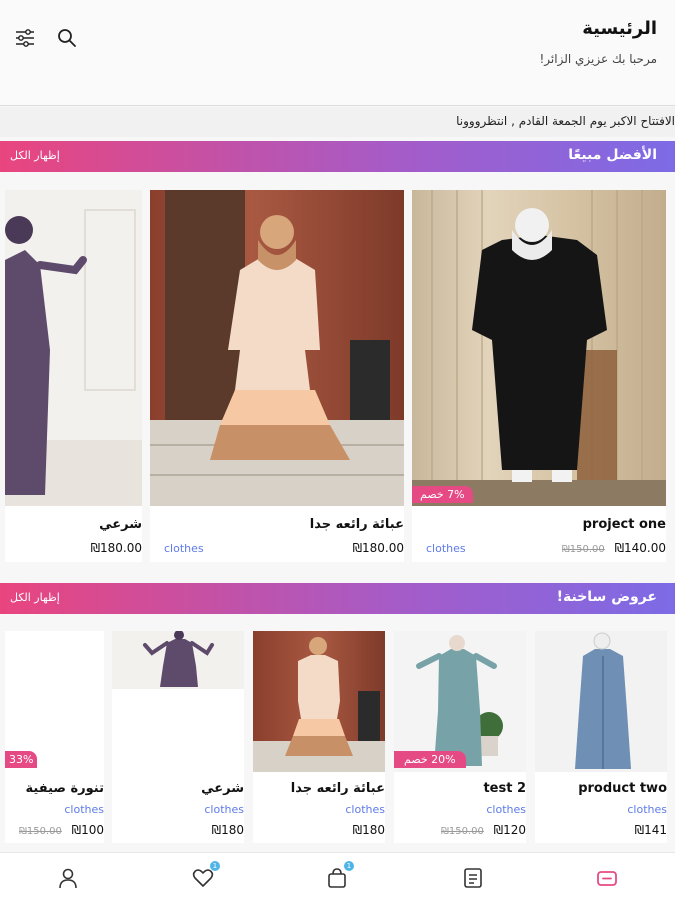 The width and height of the screenshot is (675, 900). Describe the element at coordinates (54, 737) in the screenshot. I see `product-card: 33% تنورة صيفية clothes ₪100 ₪150.00` at that location.